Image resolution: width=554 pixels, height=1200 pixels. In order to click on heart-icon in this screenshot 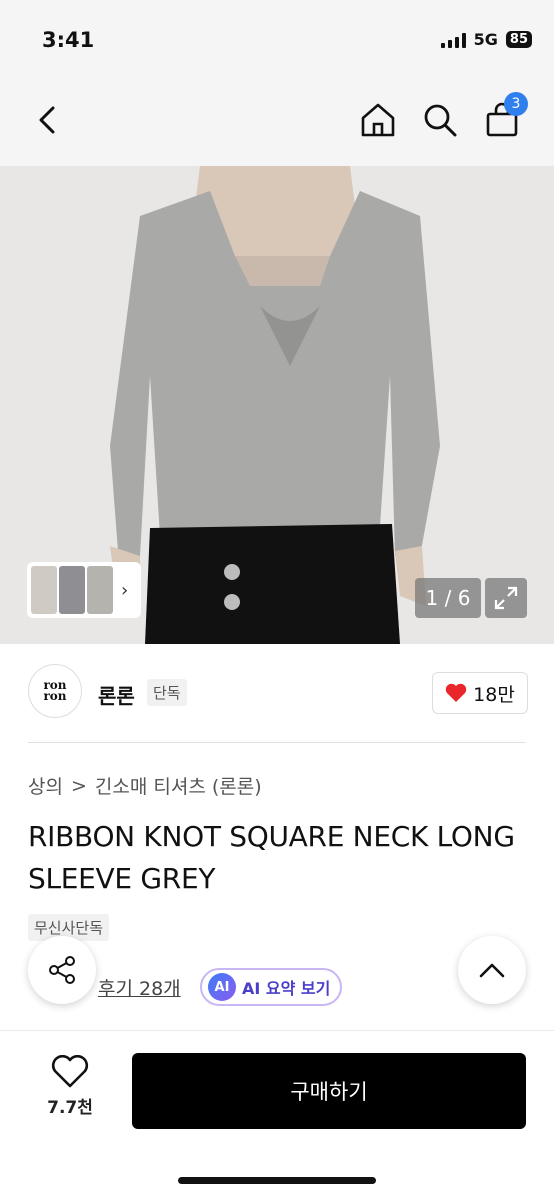, I will do `click(456, 692)`.